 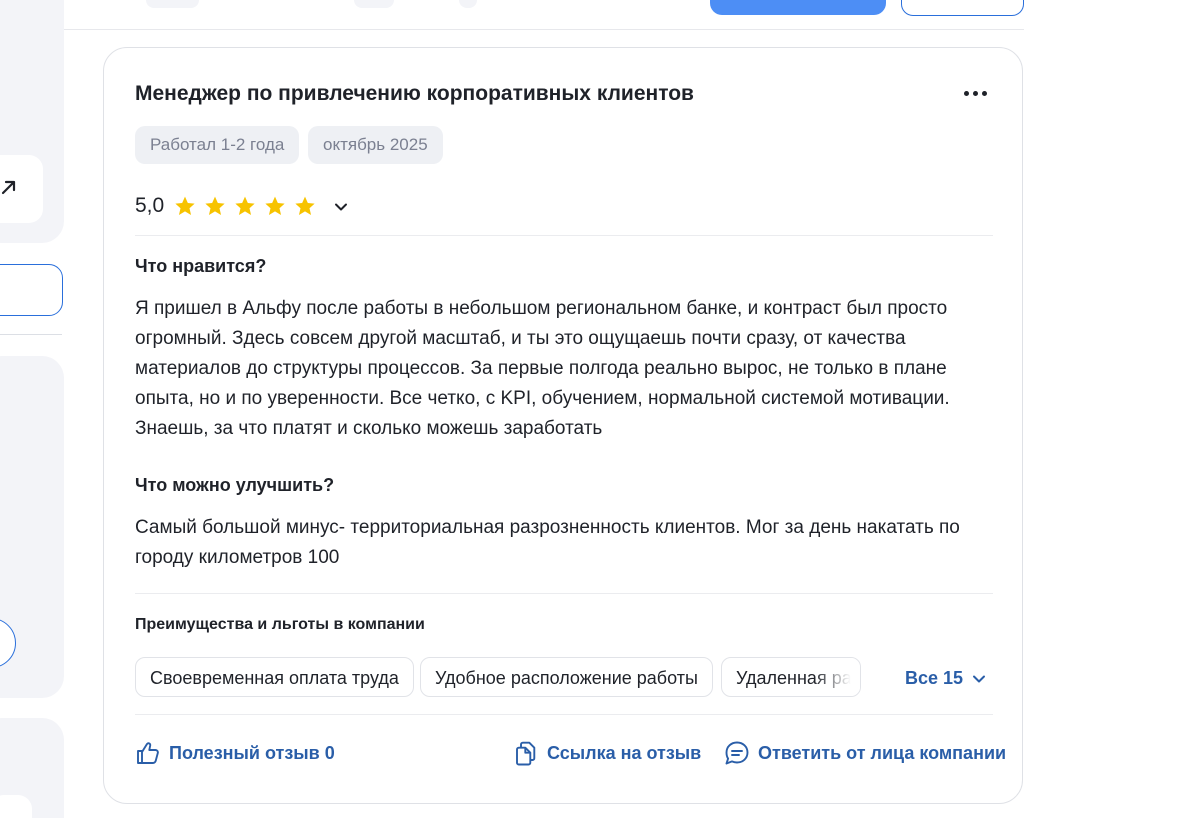 I want to click on thumbs-up-icon, so click(x=148, y=753).